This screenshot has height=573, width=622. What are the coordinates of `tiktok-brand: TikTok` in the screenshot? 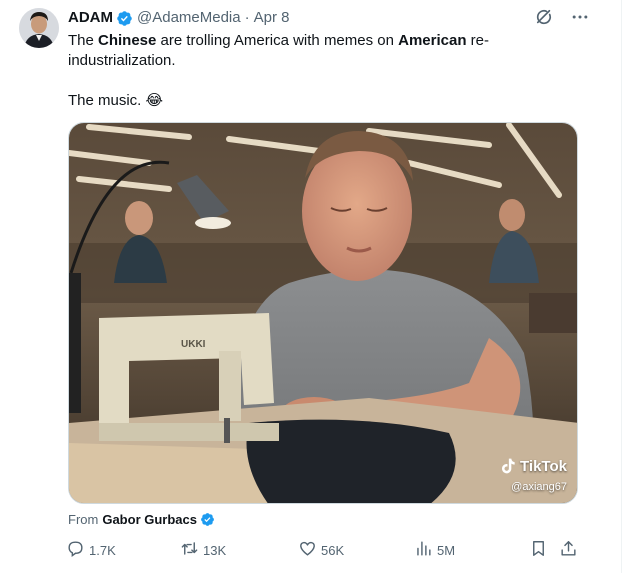 It's located at (543, 466).